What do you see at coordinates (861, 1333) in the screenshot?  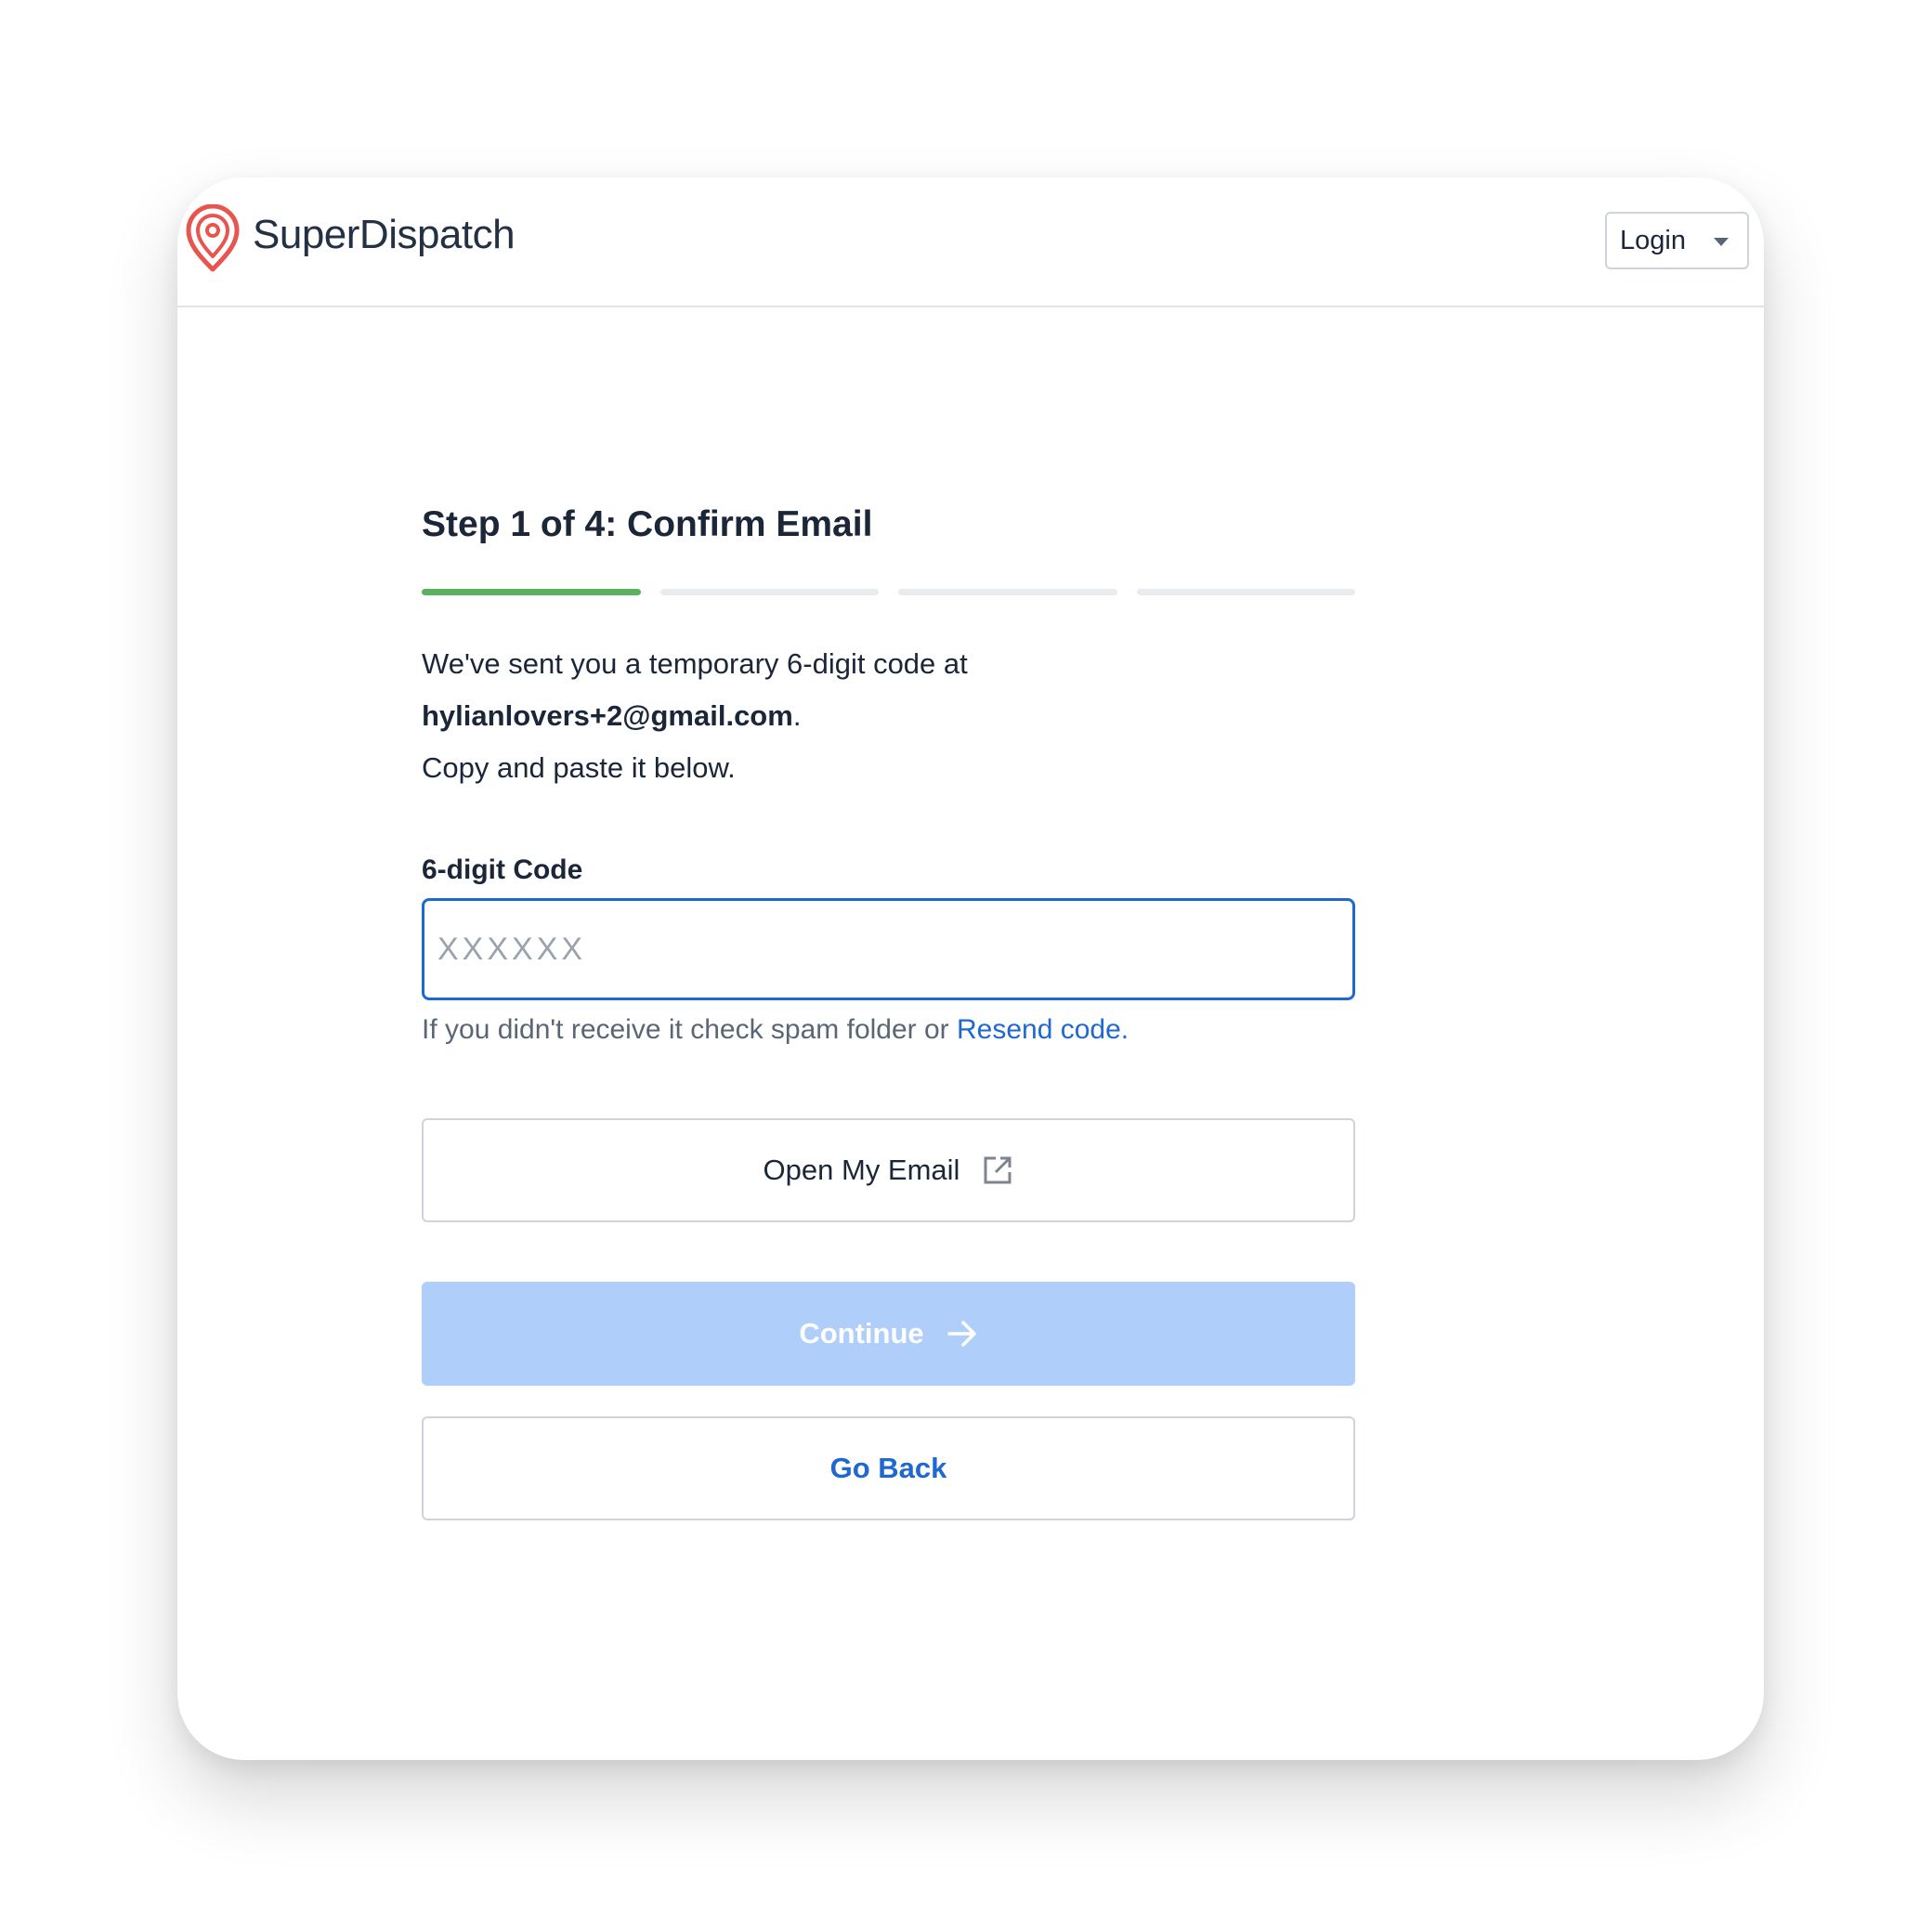 I see `continue-label: Continue` at bounding box center [861, 1333].